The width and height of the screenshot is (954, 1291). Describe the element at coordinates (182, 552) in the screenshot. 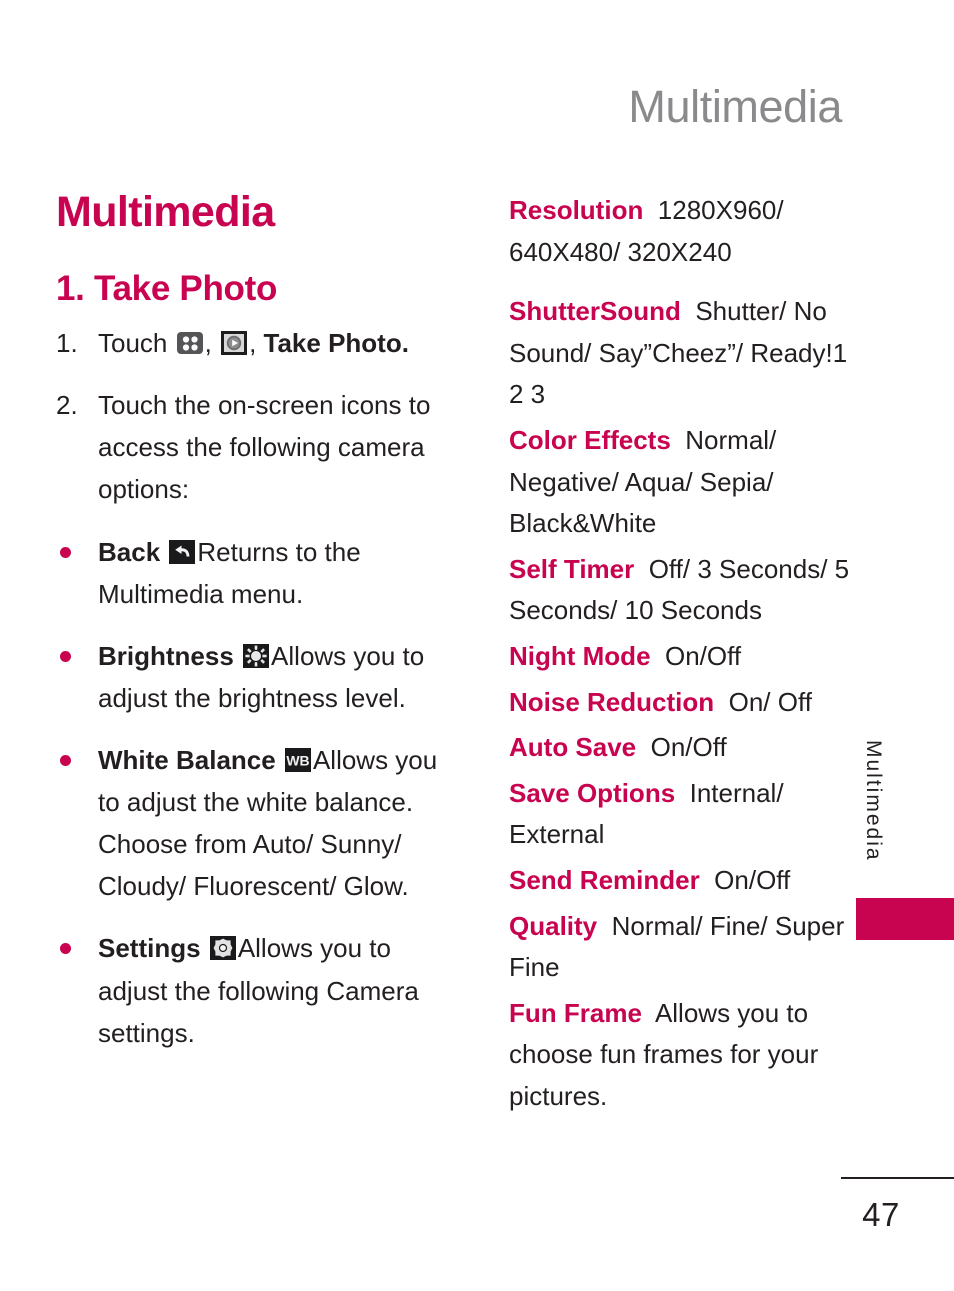

I see `back-arrow-icon` at that location.